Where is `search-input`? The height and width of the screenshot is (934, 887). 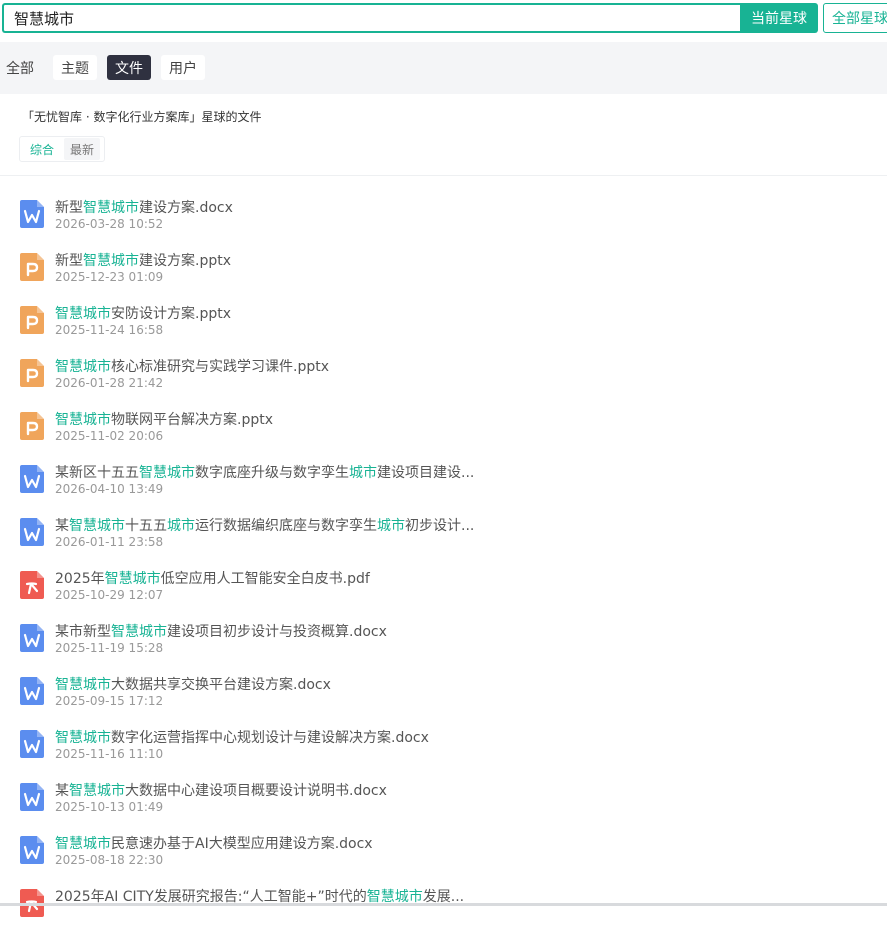 search-input is located at coordinates (371, 18).